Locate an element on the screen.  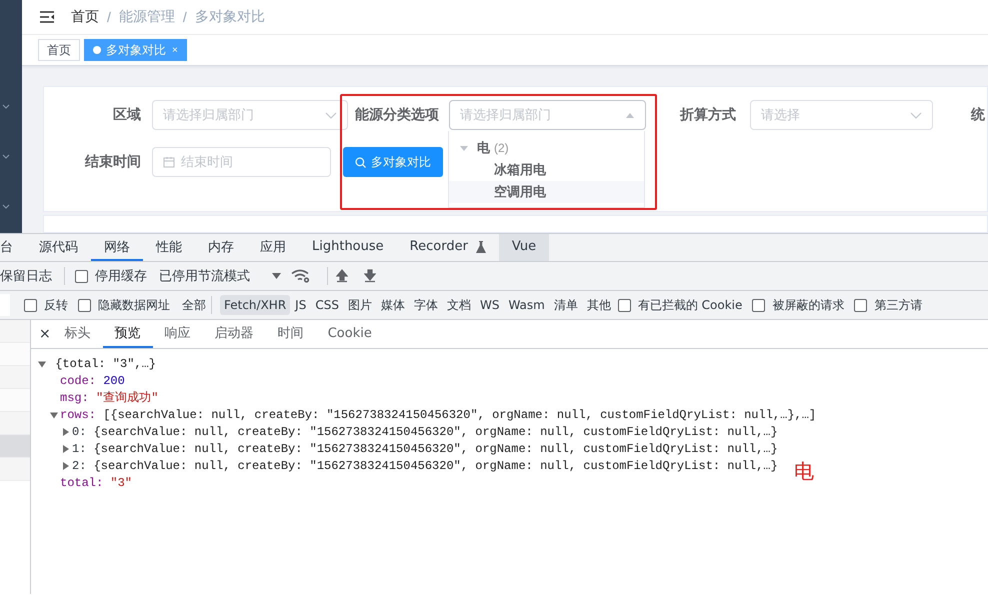
checkbox-option: 第三方请 is located at coordinates (888, 305).